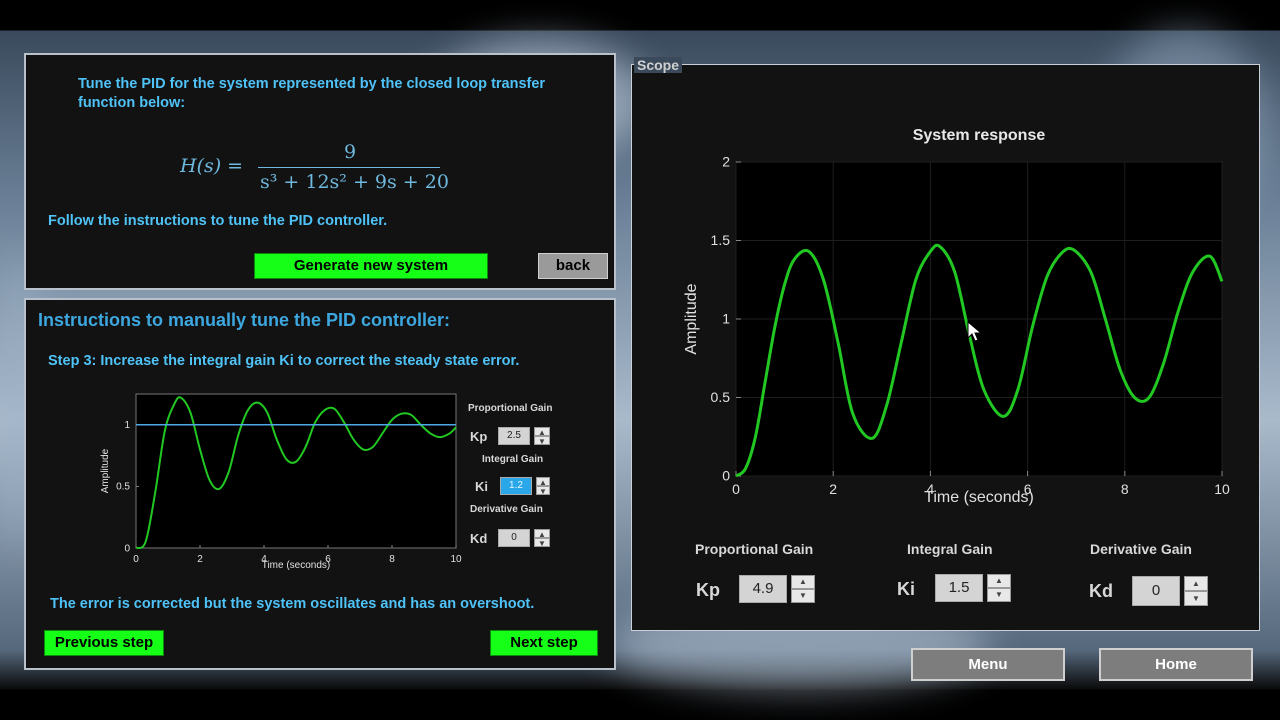 The image size is (1280, 720). What do you see at coordinates (959, 588) in the screenshot?
I see `scope-ki-value: 1.5` at bounding box center [959, 588].